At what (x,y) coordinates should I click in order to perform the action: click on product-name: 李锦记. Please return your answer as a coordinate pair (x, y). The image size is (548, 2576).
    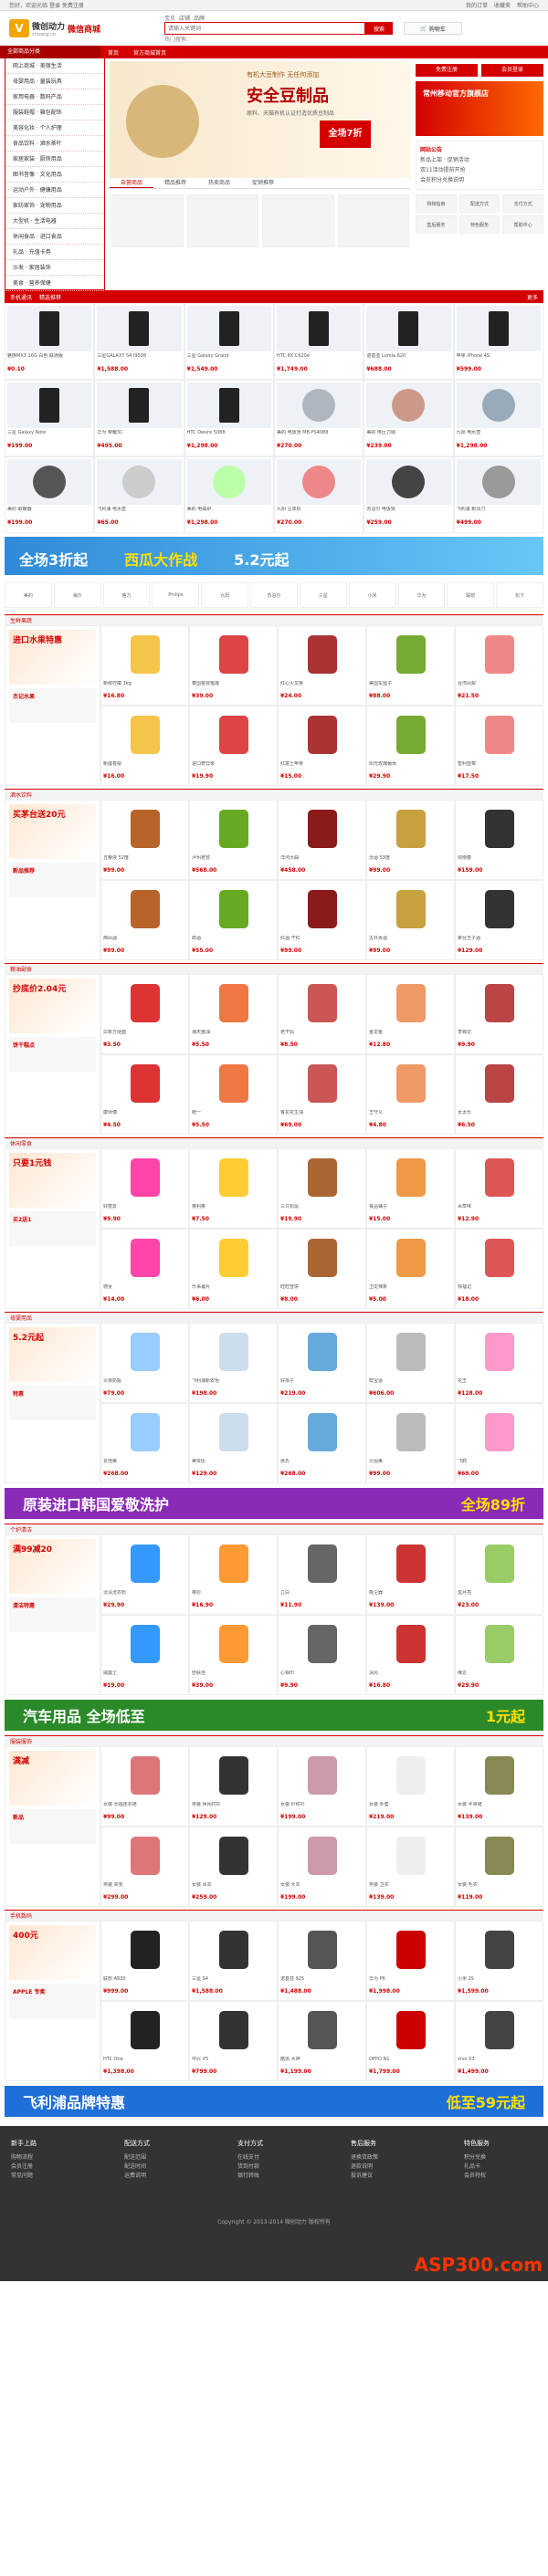
    Looking at the image, I should click on (499, 1036).